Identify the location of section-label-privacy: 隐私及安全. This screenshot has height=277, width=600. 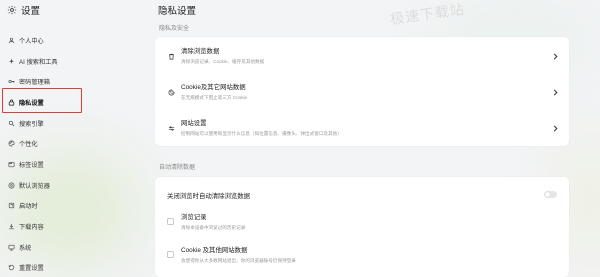
(174, 29).